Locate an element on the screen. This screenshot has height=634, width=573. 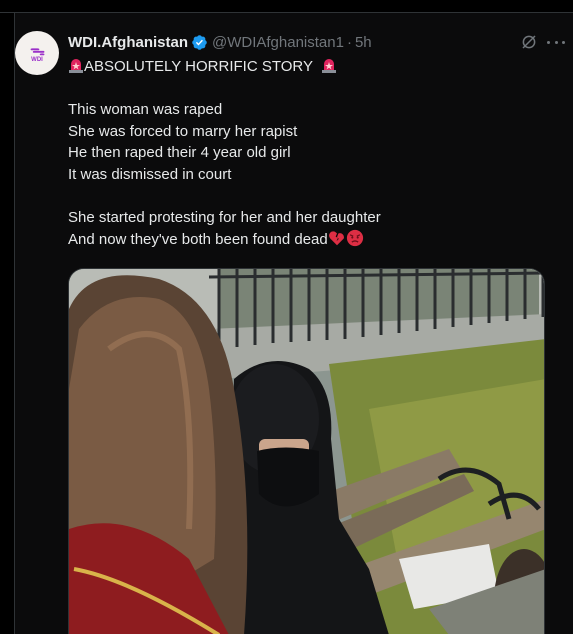
timestamp: 5h is located at coordinates (363, 42).